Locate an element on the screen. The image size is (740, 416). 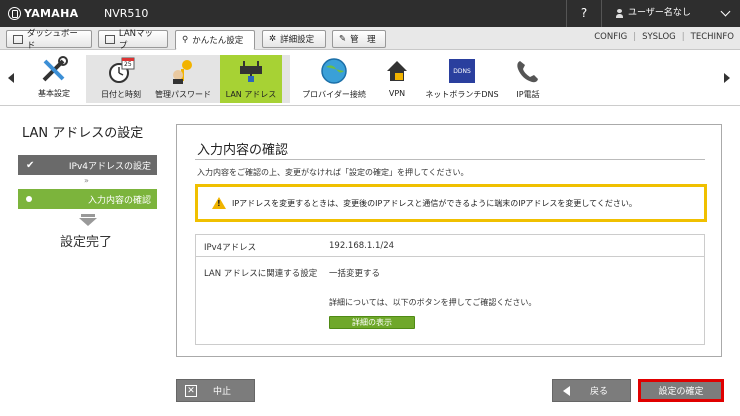
wizard-steps: LAN アドレスの設定 is located at coordinates (89, 131).